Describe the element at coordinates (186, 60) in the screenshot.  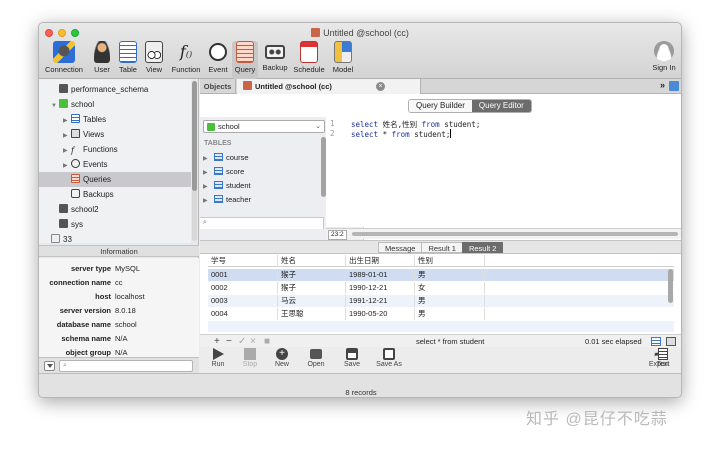
I see `toolbar-function: f() Function` at that location.